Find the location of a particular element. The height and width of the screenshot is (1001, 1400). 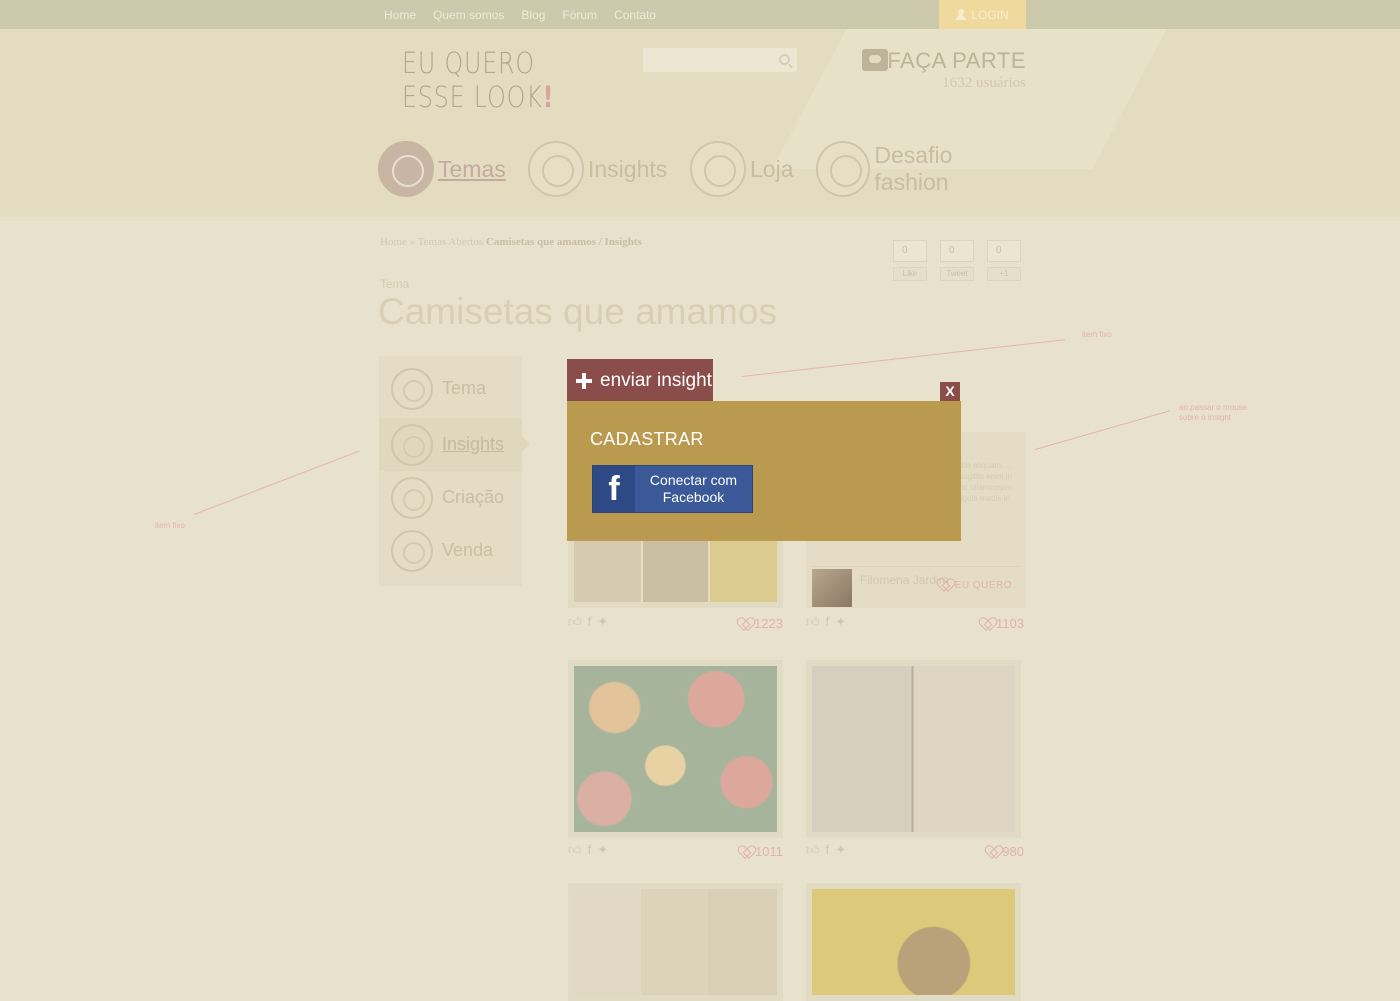

tweet-button: Tweet is located at coordinates (957, 274).